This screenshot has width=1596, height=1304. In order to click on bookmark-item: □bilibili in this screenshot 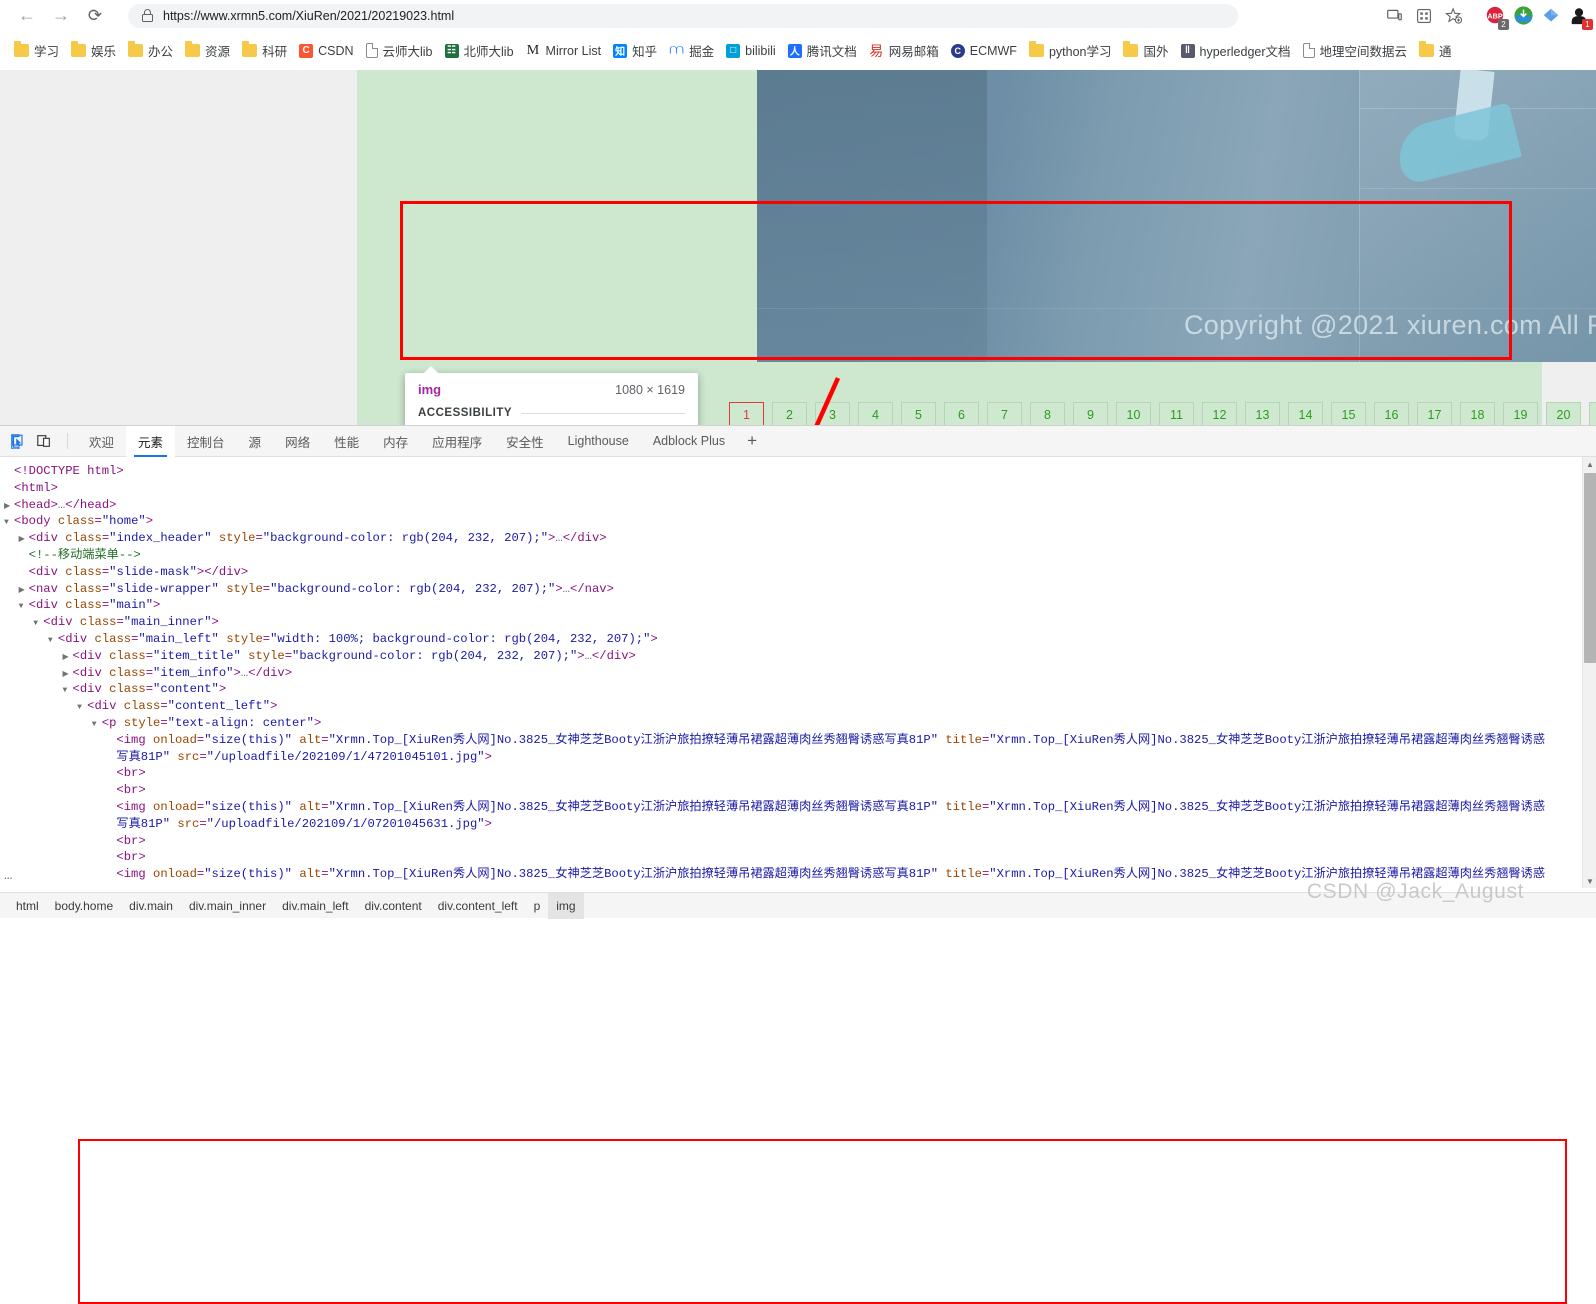, I will do `click(751, 51)`.